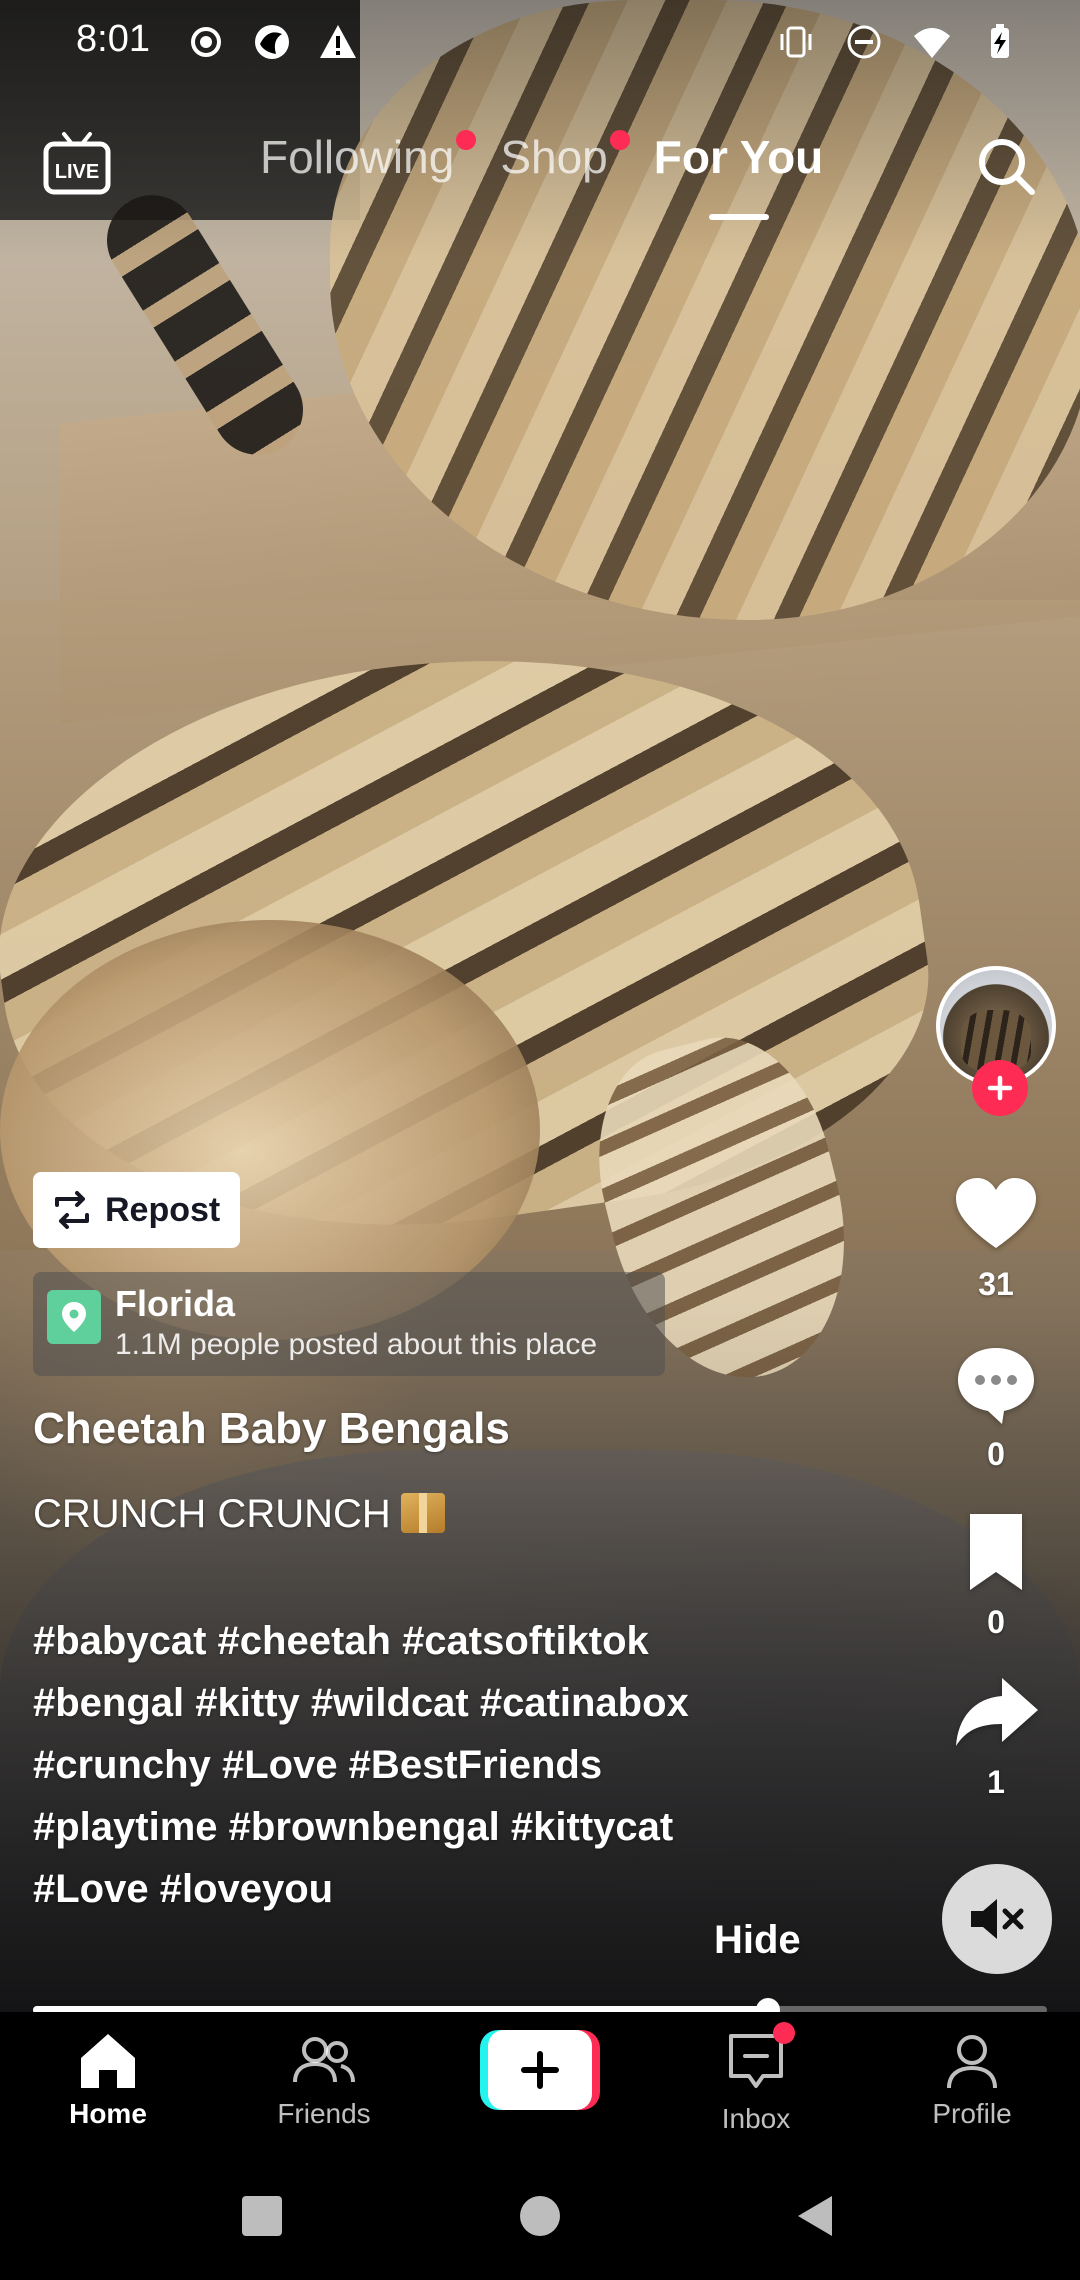 This screenshot has height=2280, width=1080. Describe the element at coordinates (932, 43) in the screenshot. I see `wifi-icon` at that location.